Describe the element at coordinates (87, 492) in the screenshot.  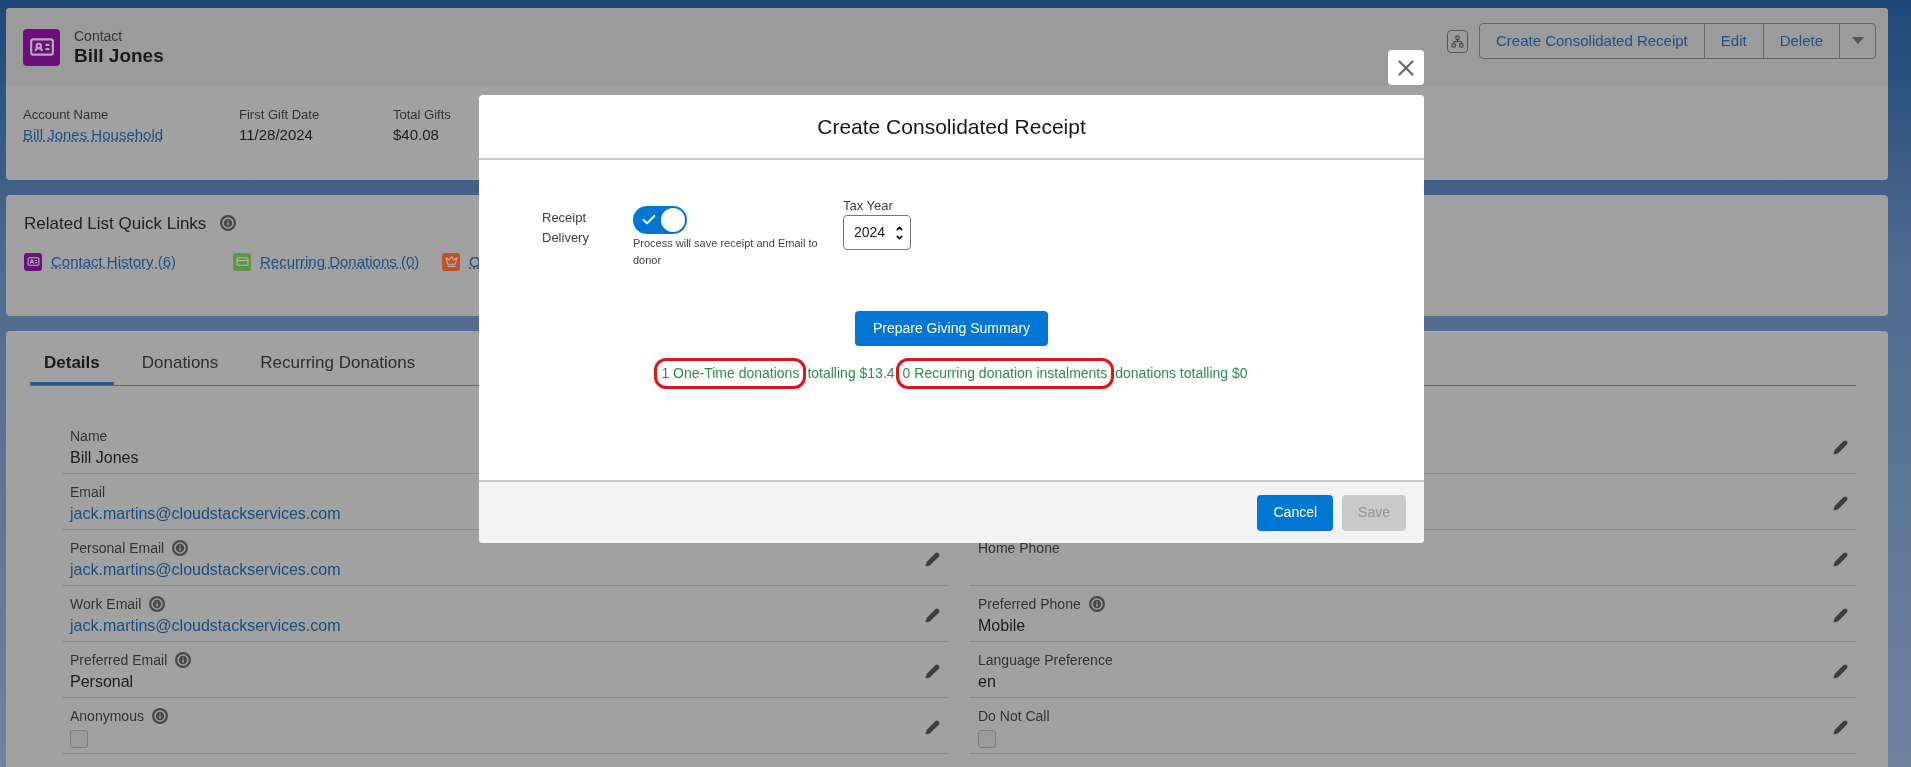
I see `field-label: Email` at that location.